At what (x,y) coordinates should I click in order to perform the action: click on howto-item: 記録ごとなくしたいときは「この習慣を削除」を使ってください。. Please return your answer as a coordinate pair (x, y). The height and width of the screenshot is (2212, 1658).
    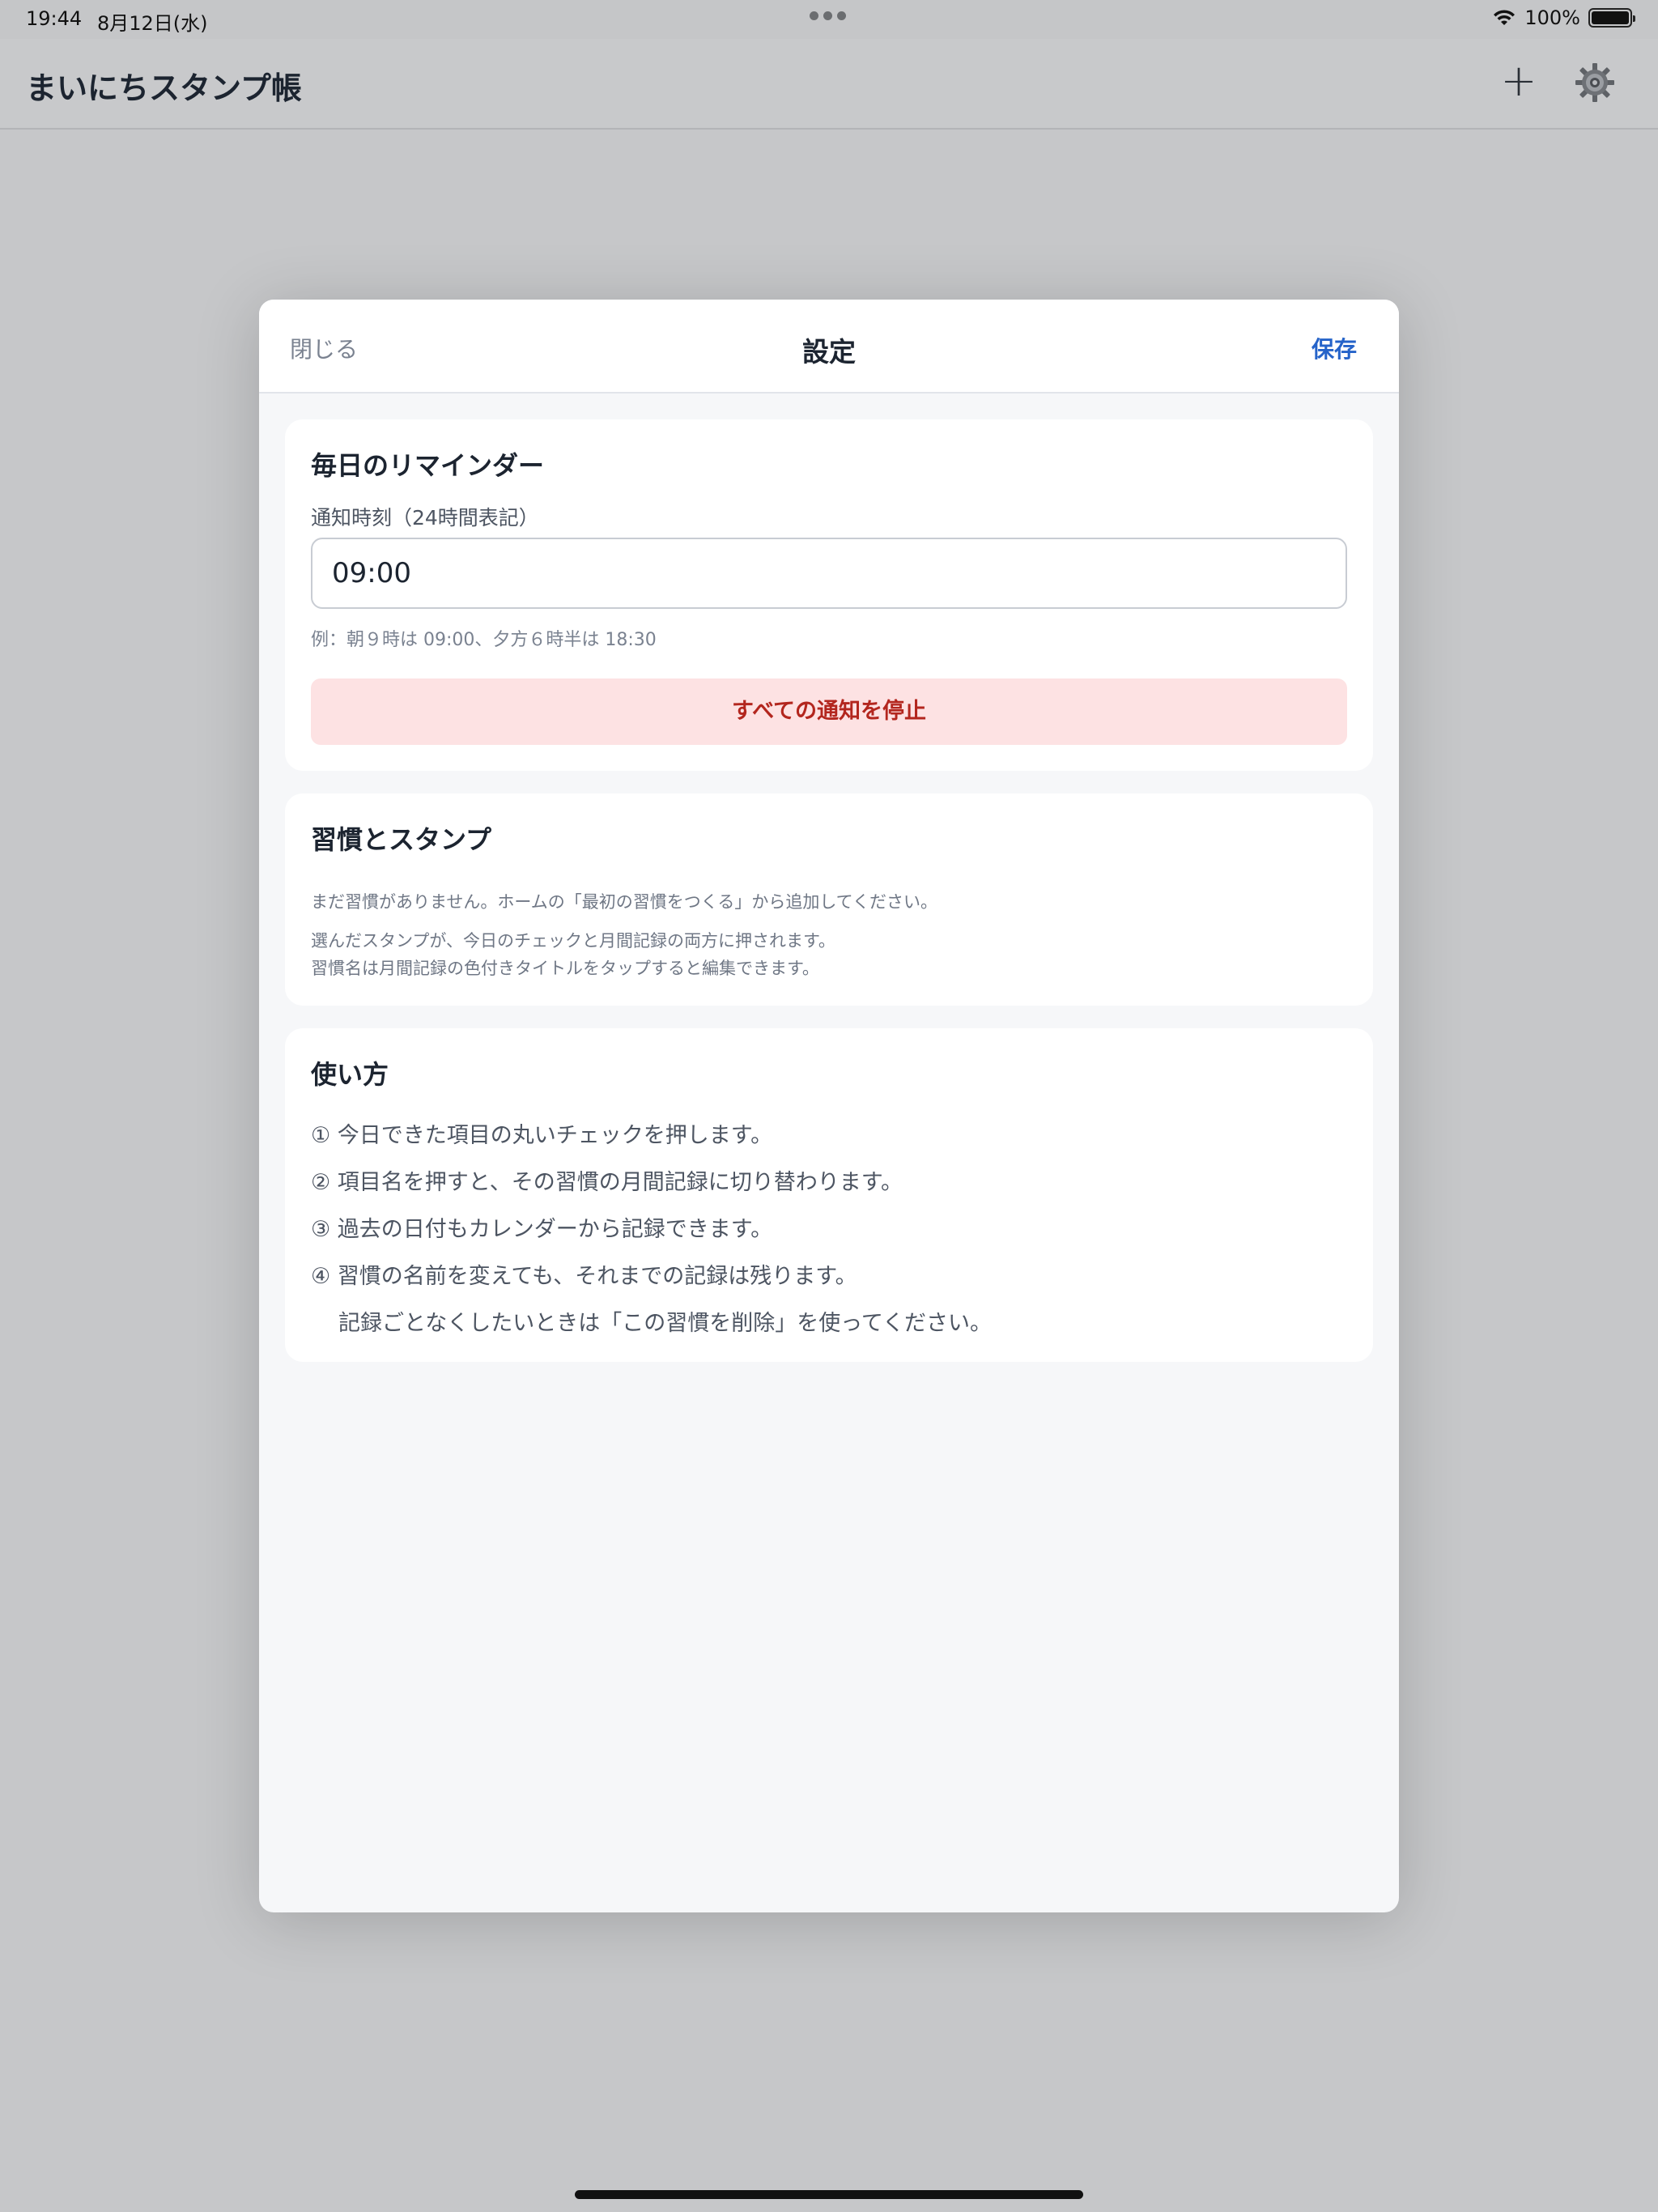
    Looking at the image, I should click on (665, 1323).